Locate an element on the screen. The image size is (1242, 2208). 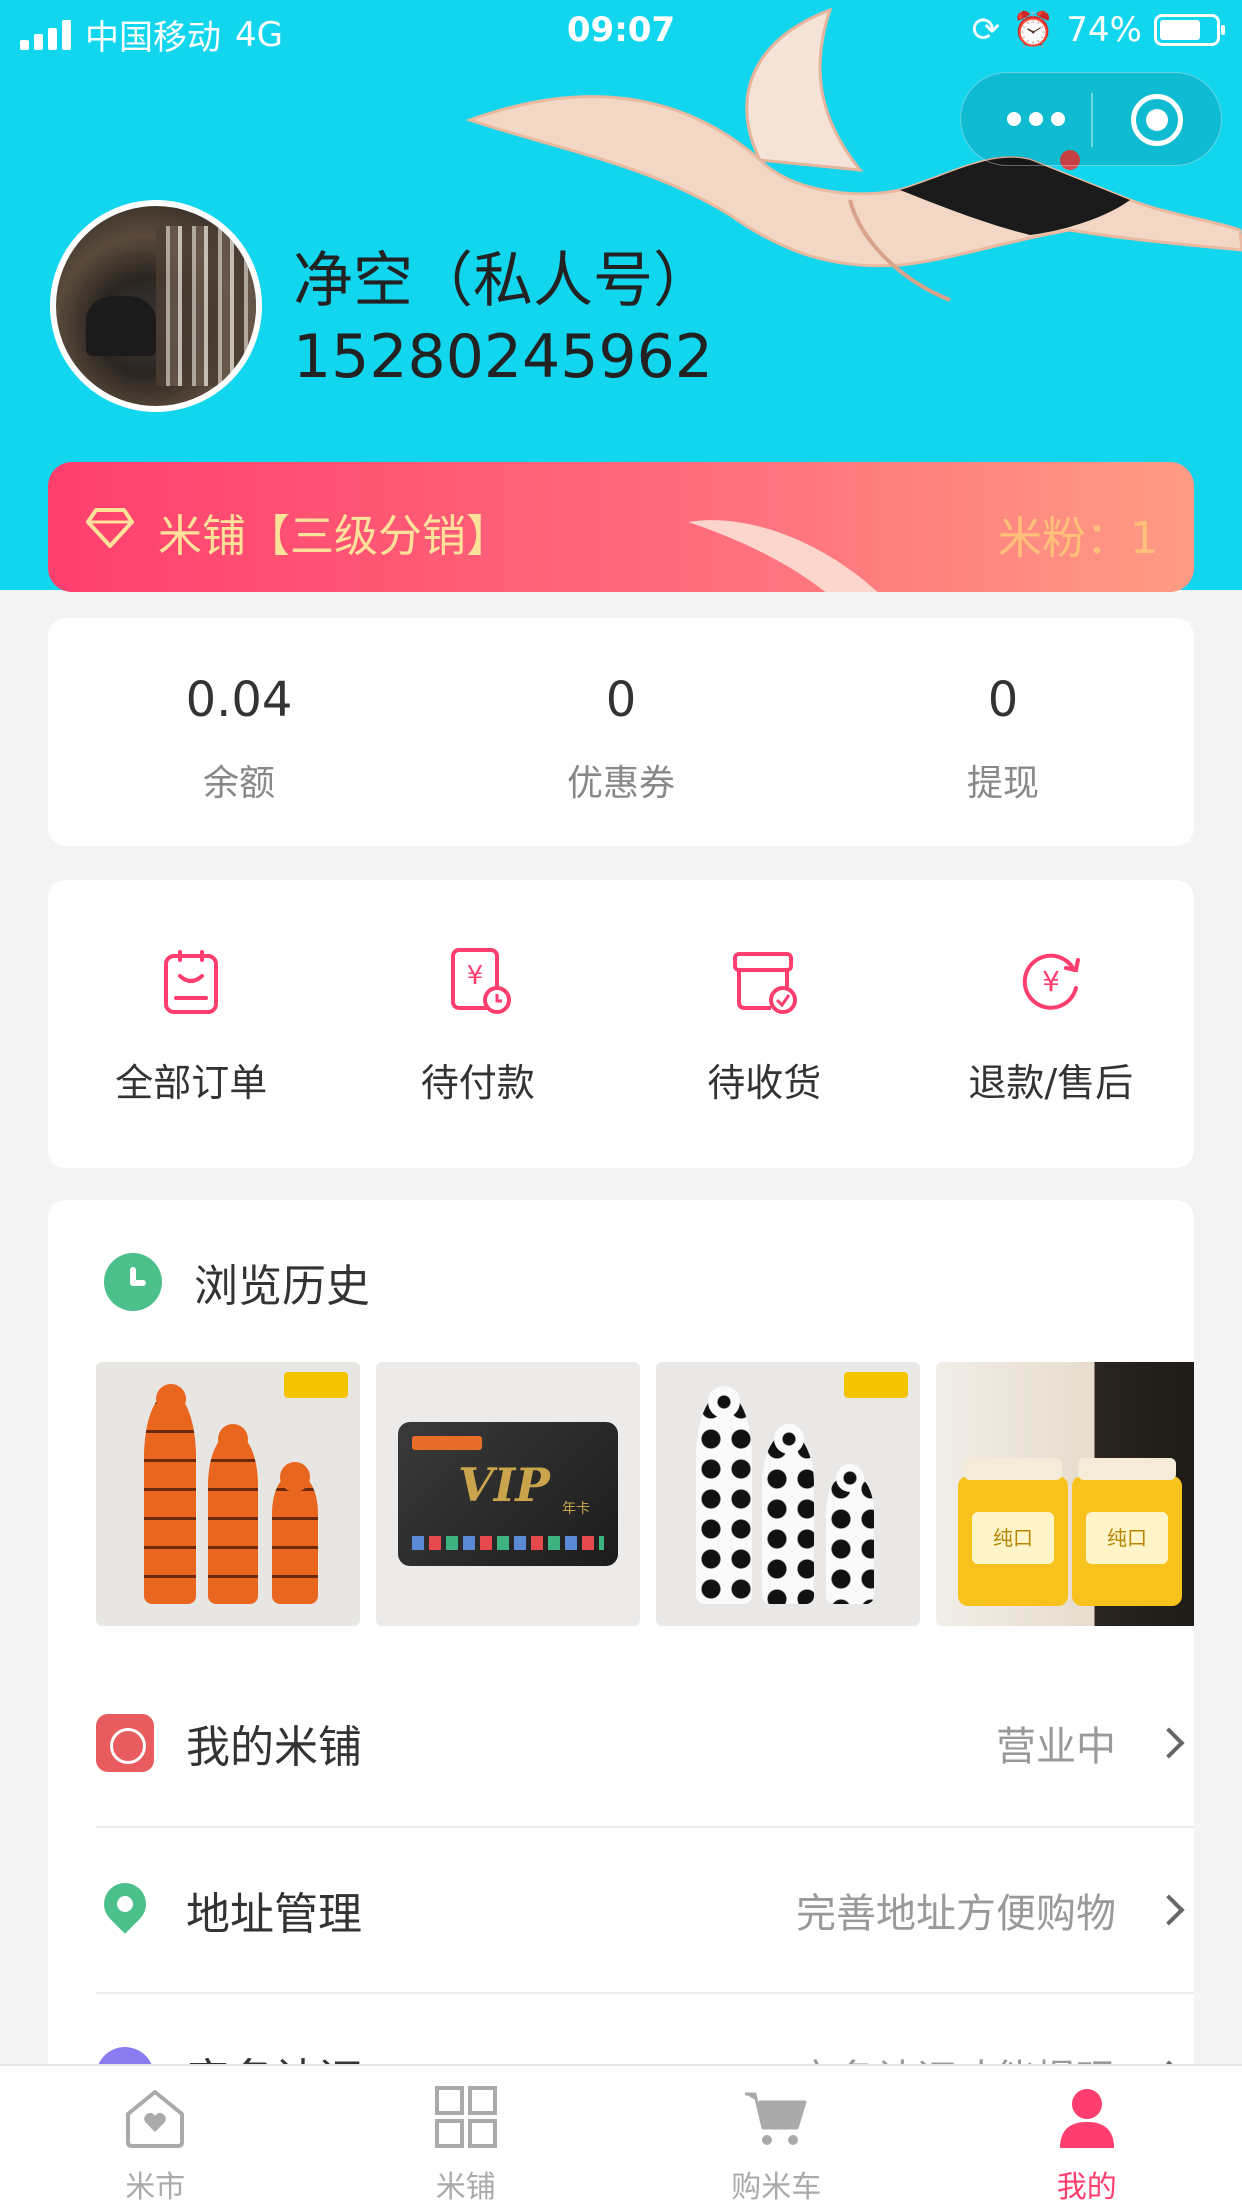
orders-card: 全部订单 ¥ 待付款 待收货 ¥ 退款/售后 is located at coordinates (621, 1024).